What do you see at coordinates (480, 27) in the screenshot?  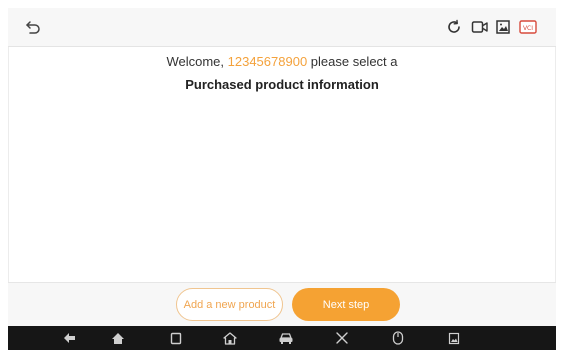 I see `video-record-icon` at bounding box center [480, 27].